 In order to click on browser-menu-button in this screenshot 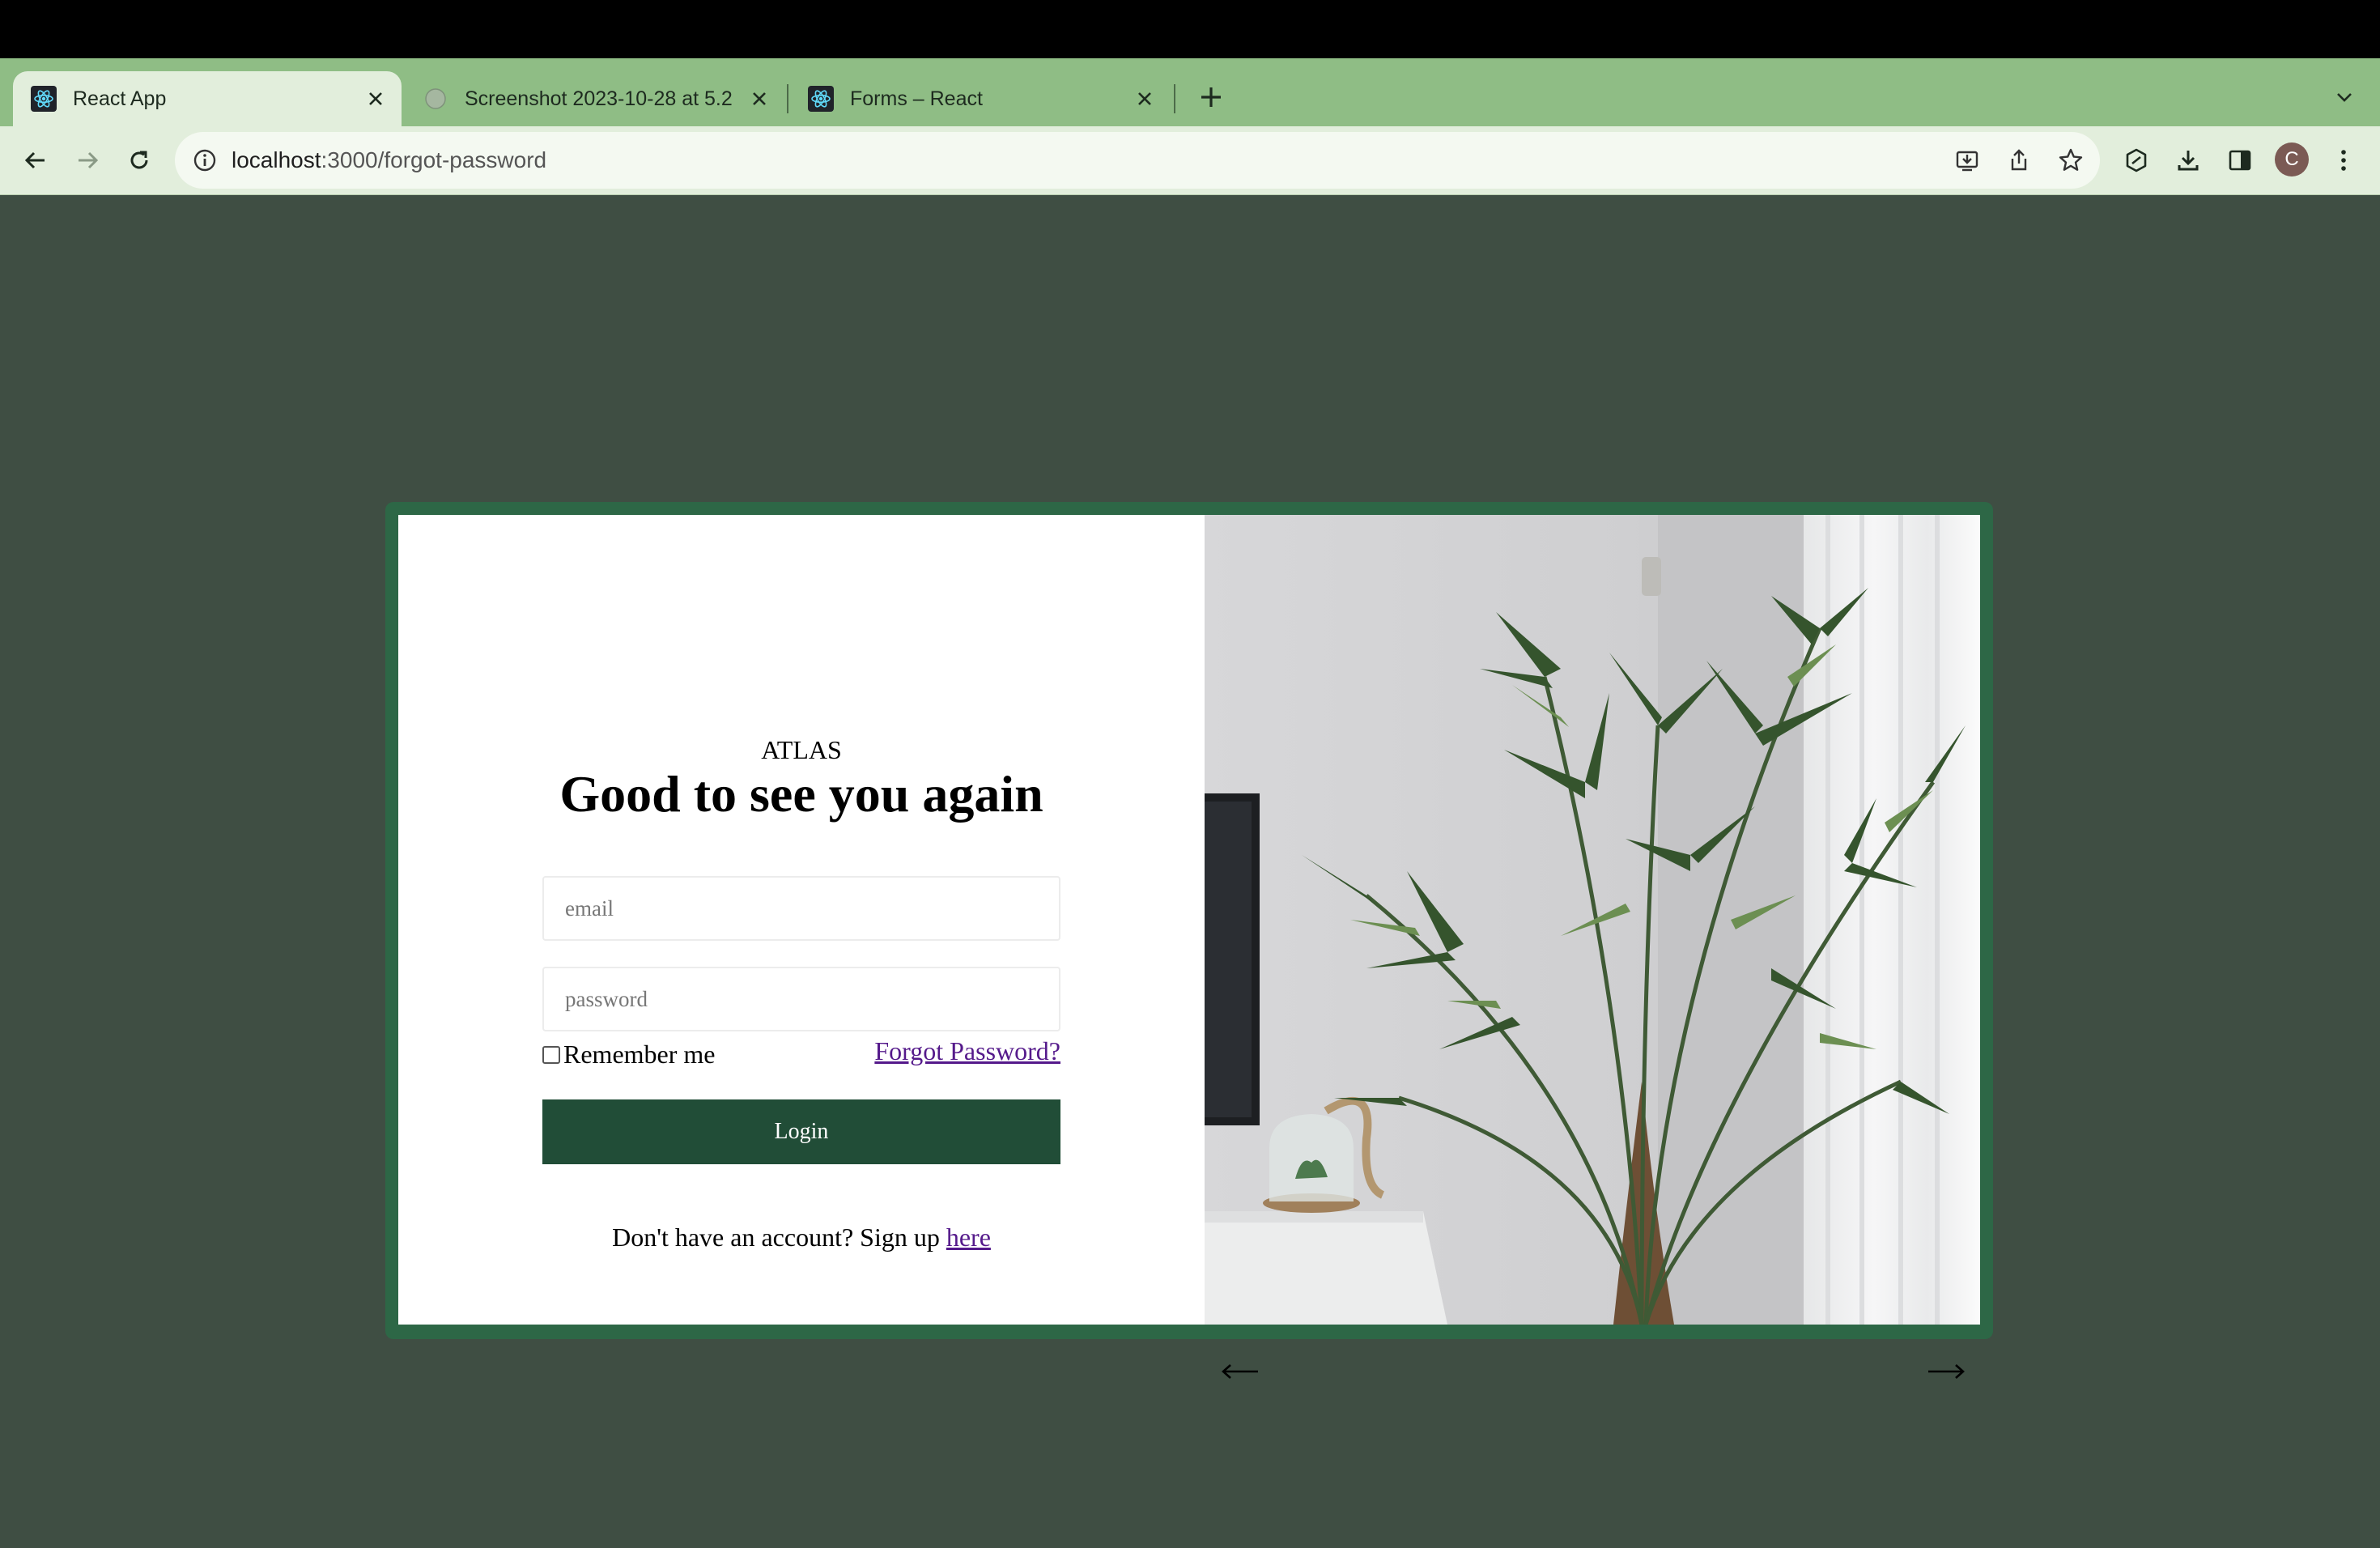, I will do `click(2343, 160)`.